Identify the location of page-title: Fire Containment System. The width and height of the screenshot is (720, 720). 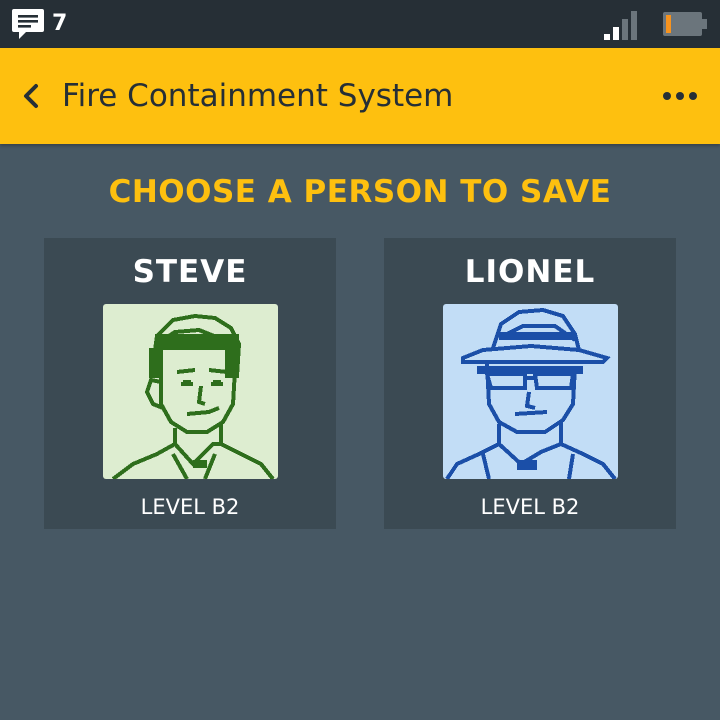
(258, 96).